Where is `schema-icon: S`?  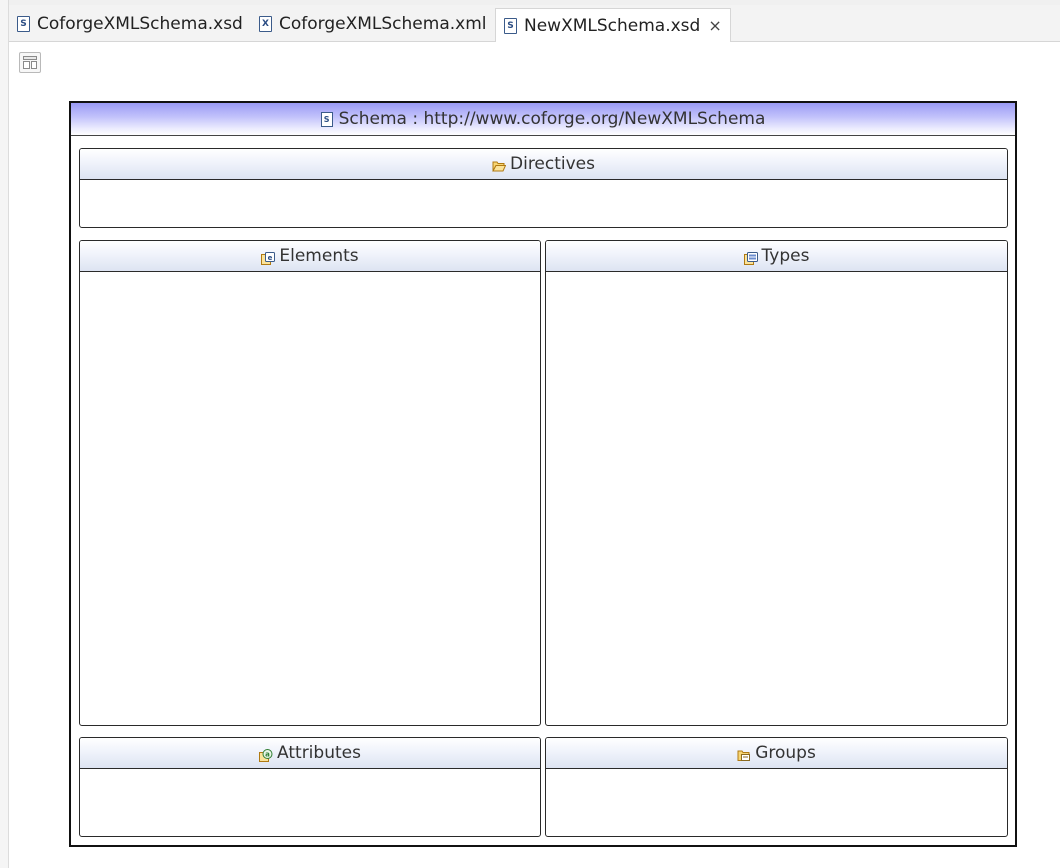
schema-icon: S is located at coordinates (326, 119).